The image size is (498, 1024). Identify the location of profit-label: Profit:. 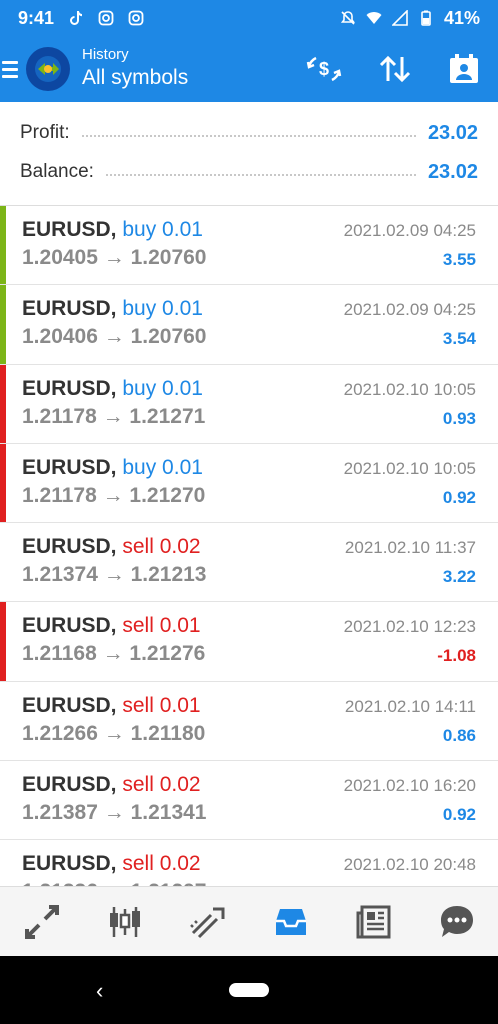
(45, 132).